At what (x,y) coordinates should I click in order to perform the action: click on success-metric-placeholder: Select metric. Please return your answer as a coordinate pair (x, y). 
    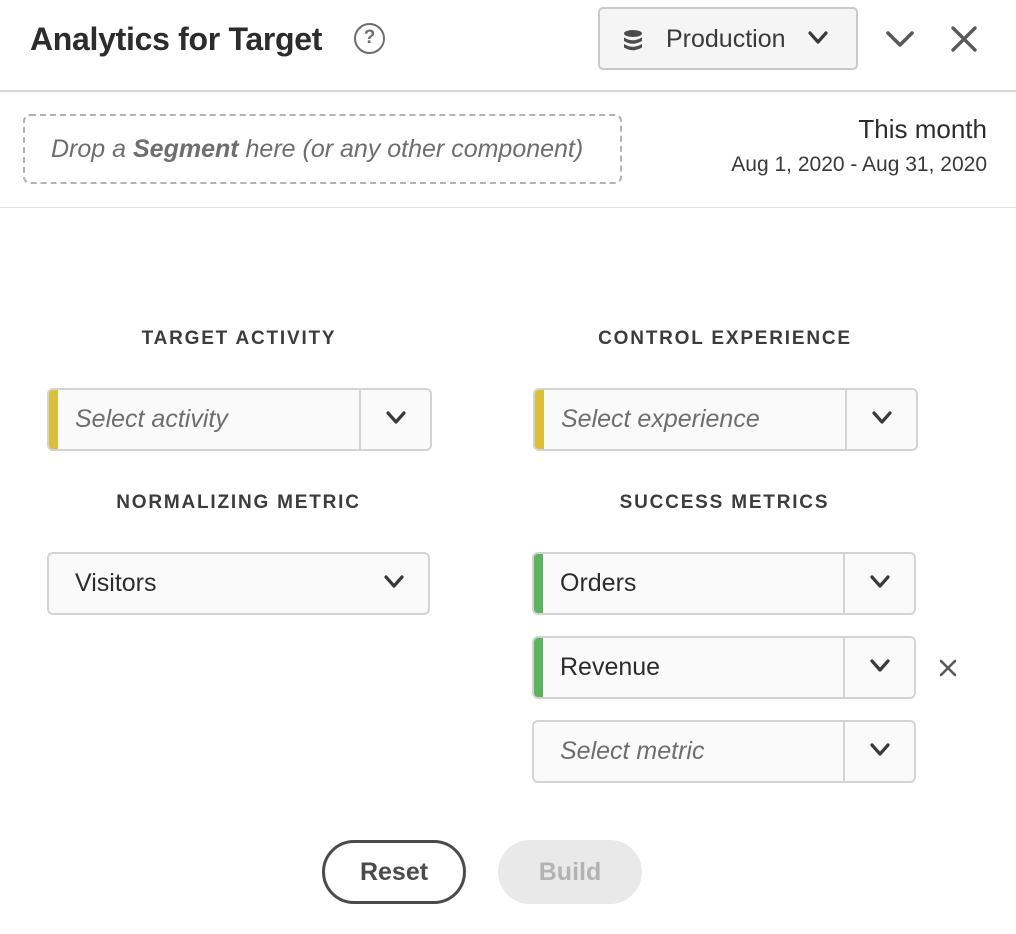
    Looking at the image, I should click on (632, 751).